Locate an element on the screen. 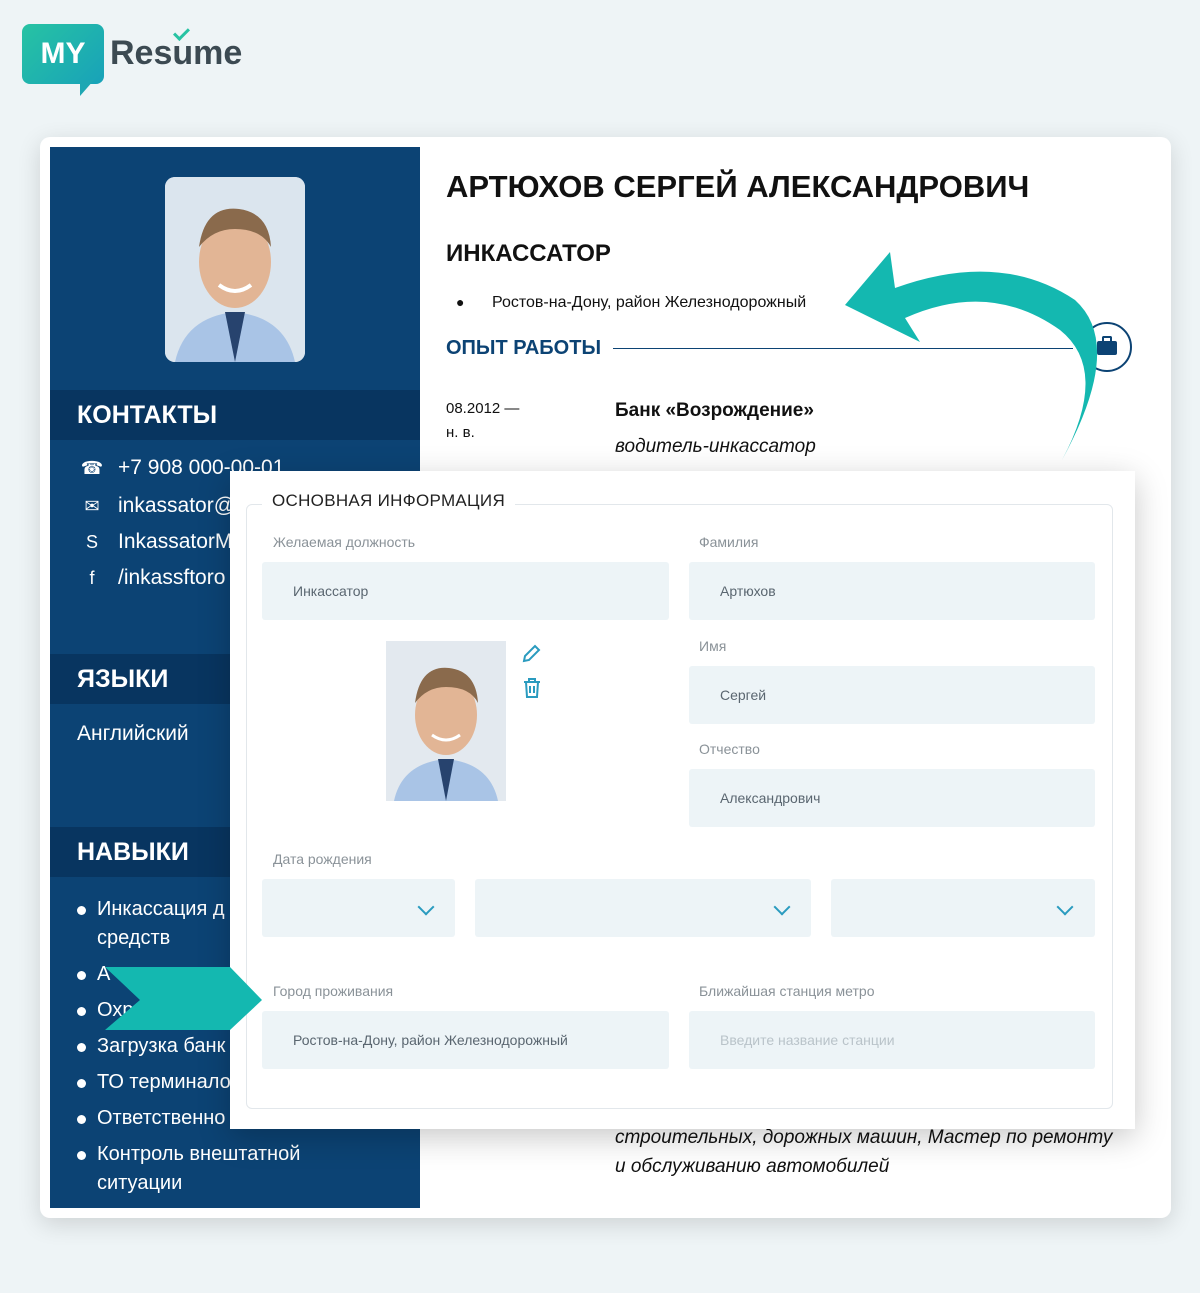 The height and width of the screenshot is (1293, 1200). experience-divider is located at coordinates (843, 348).